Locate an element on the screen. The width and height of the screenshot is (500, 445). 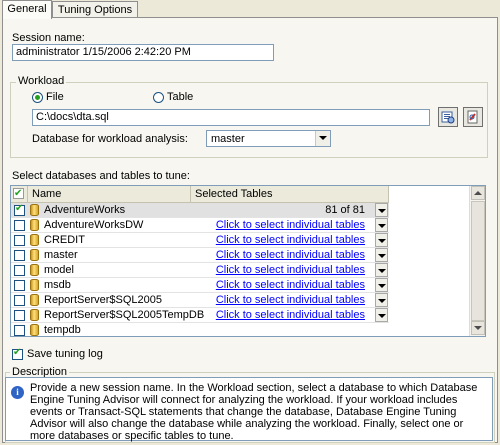
select-all-header is located at coordinates (19, 194).